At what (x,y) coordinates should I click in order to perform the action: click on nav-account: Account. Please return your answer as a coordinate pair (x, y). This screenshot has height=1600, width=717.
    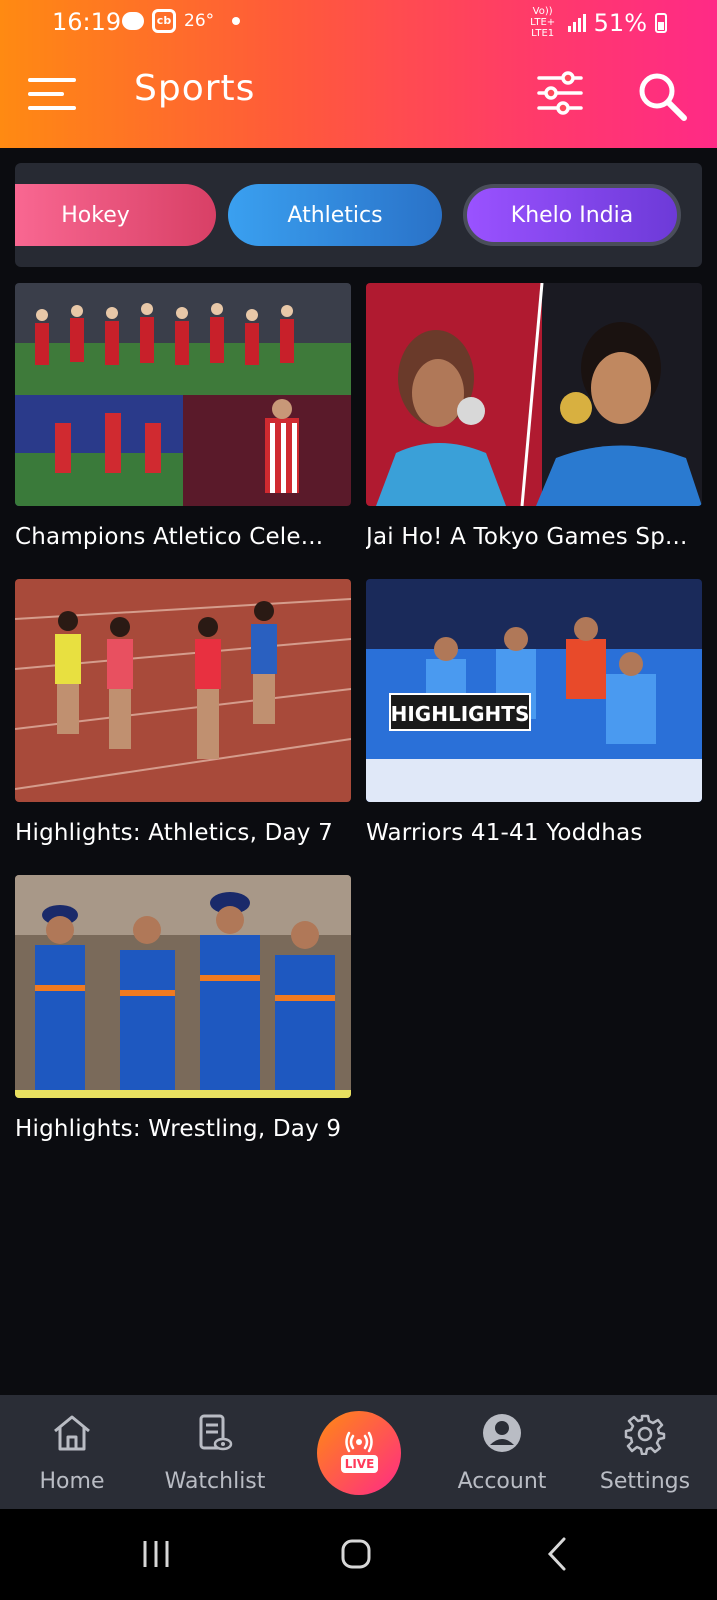
    Looking at the image, I should click on (502, 1452).